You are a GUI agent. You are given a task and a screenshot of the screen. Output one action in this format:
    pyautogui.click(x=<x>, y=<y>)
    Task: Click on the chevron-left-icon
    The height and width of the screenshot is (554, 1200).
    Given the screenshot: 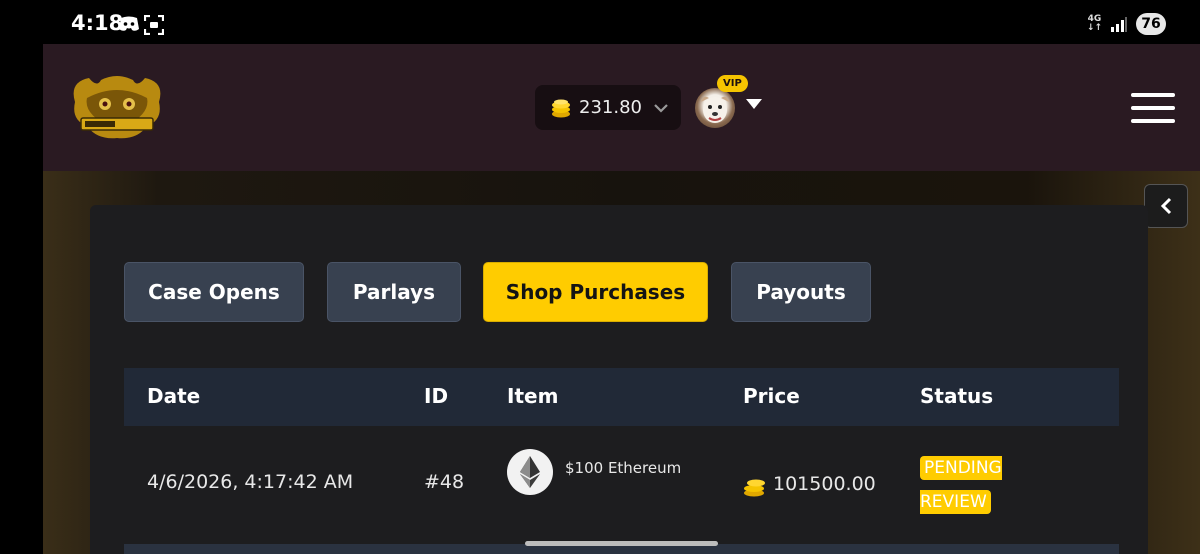 What is the action you would take?
    pyautogui.click(x=1166, y=206)
    